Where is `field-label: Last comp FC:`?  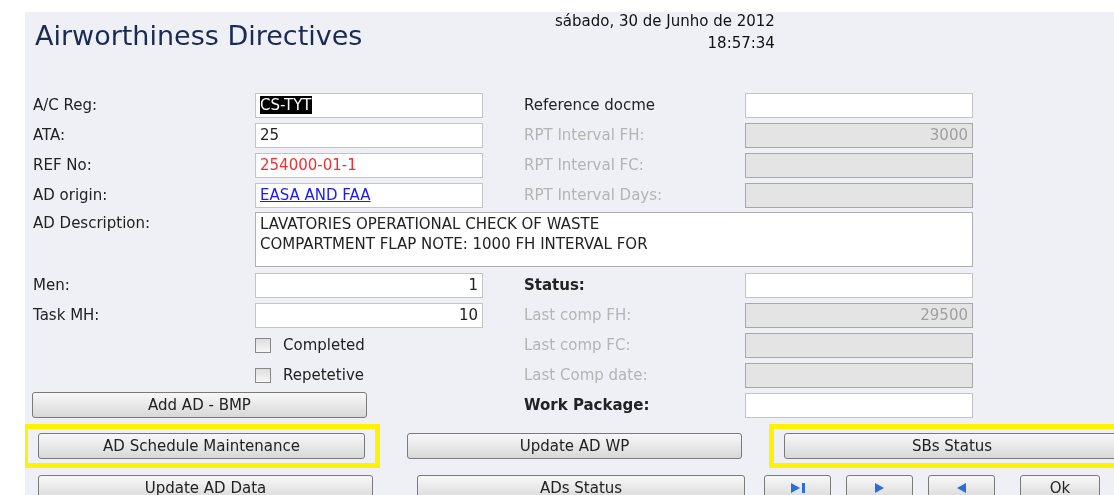
field-label: Last comp FC: is located at coordinates (578, 345).